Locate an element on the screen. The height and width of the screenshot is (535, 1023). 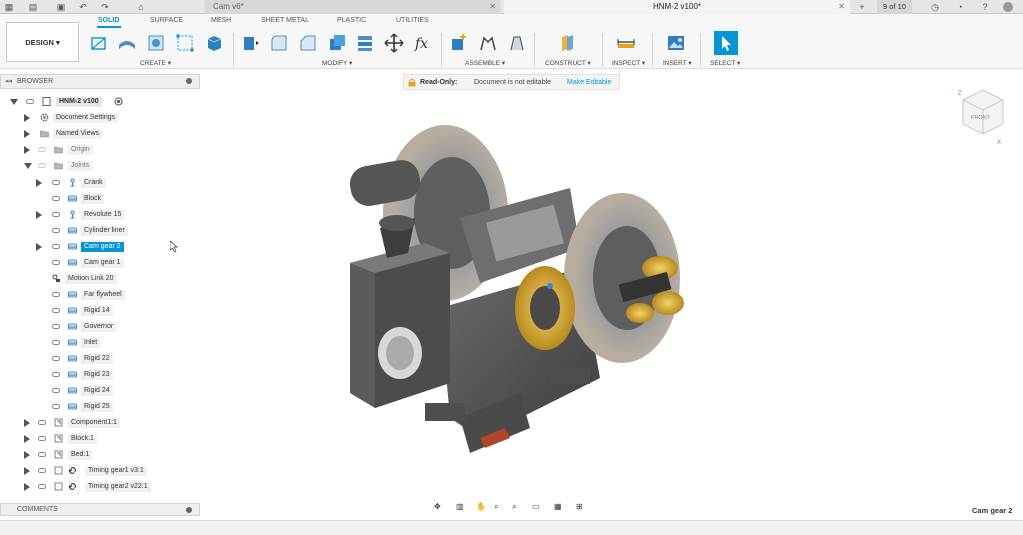
browser-item: Document Settings is located at coordinates (100, 118).